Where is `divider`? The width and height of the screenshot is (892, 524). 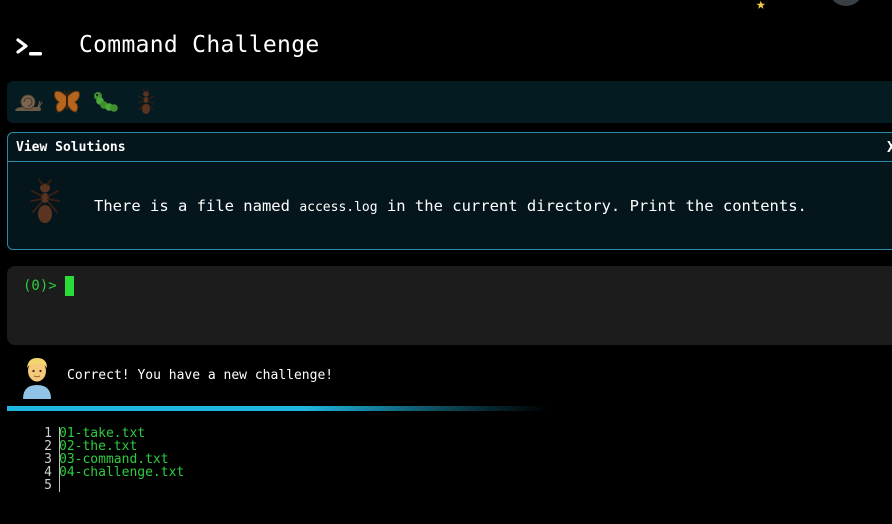 divider is located at coordinates (277, 408).